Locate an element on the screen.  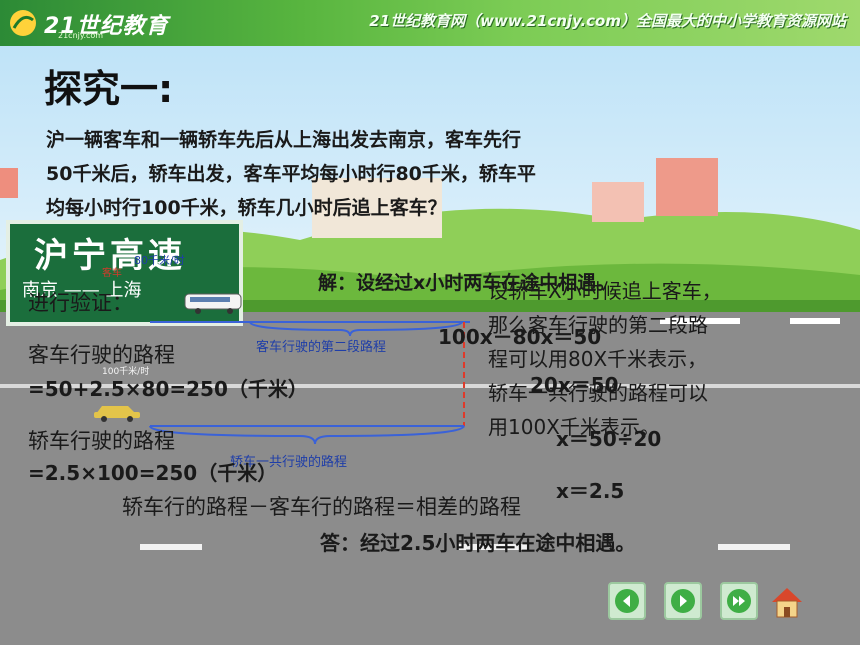
prev-button is located at coordinates (627, 601).